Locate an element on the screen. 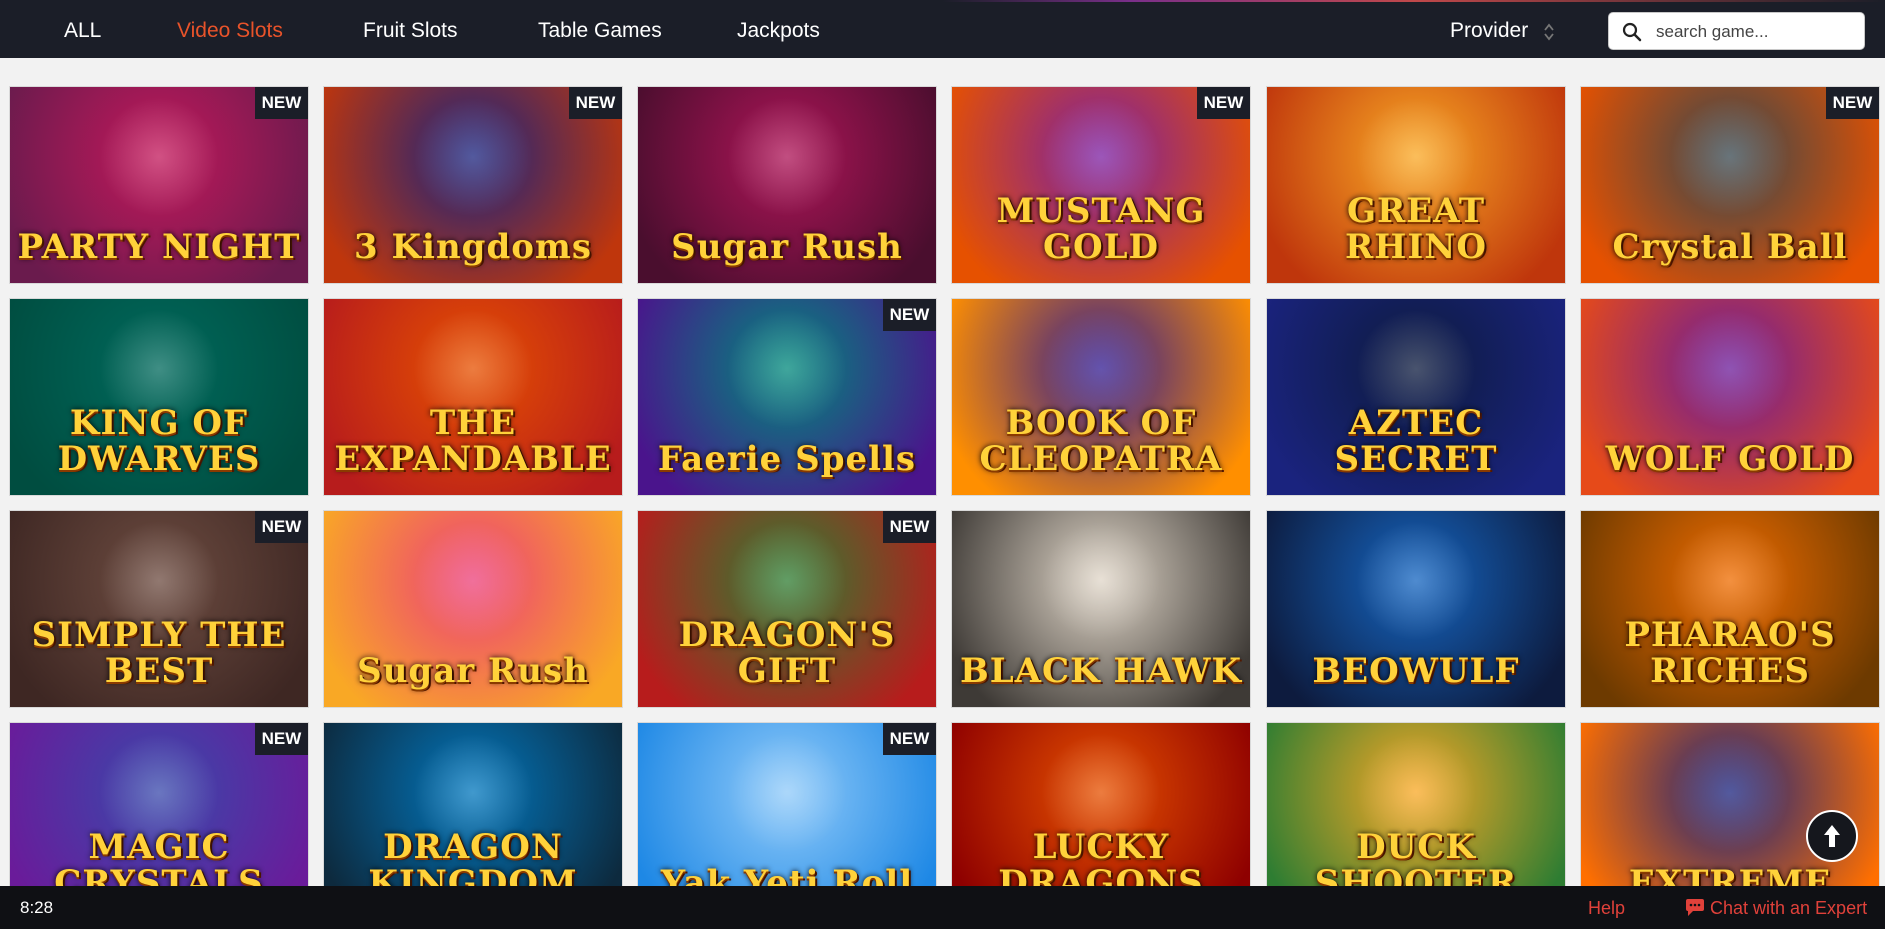  chat-with-expert-link: Chat with an Expert is located at coordinates (1775, 908).